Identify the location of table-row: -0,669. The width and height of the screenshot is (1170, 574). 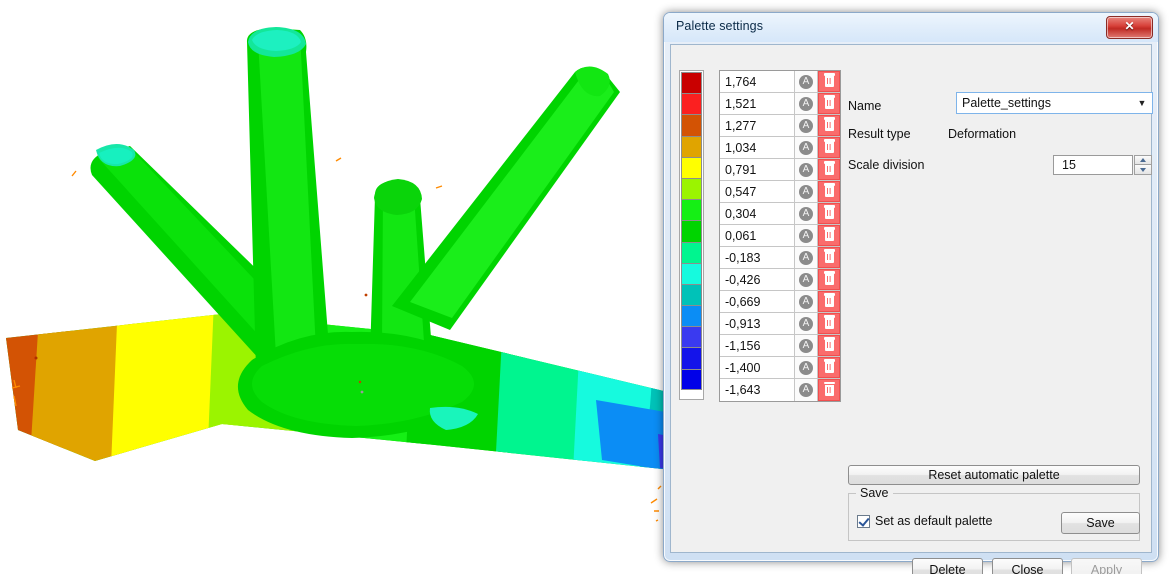
(780, 302).